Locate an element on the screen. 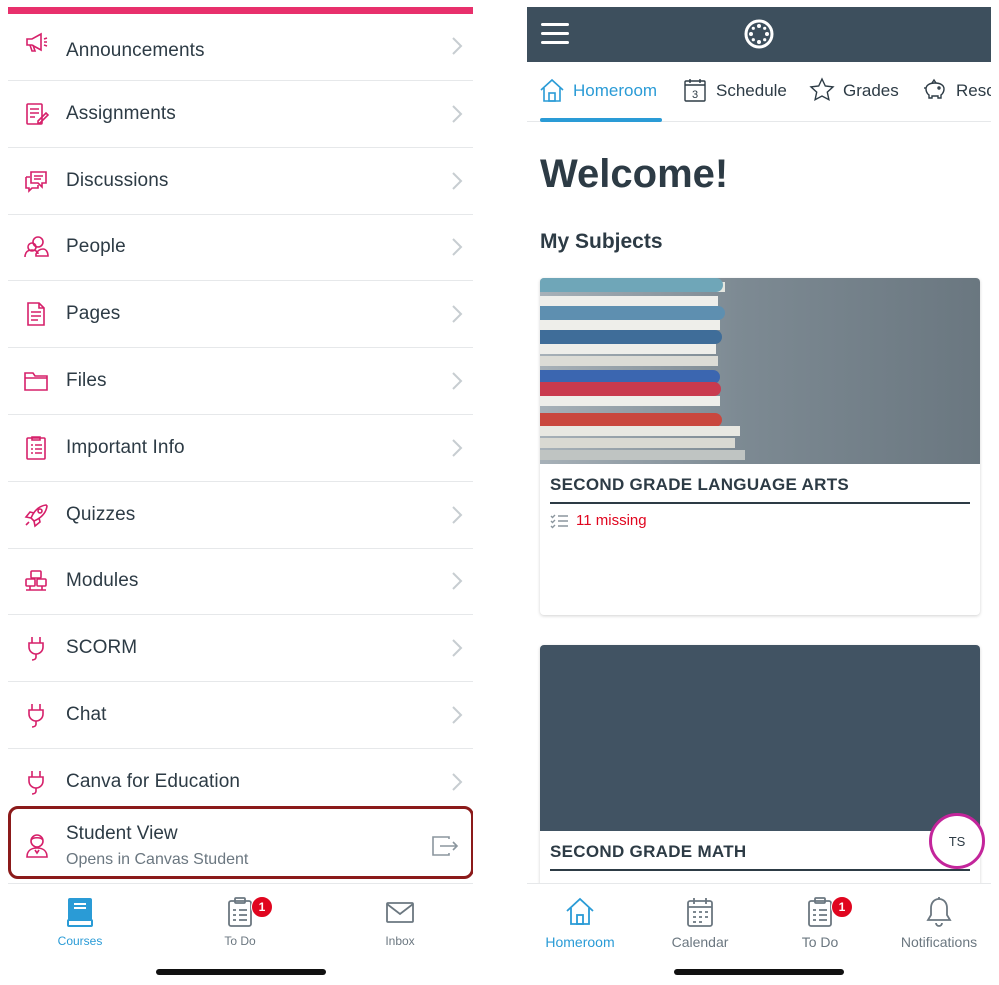 This screenshot has height=985, width=999. tab-grades: Grades is located at coordinates (854, 99).